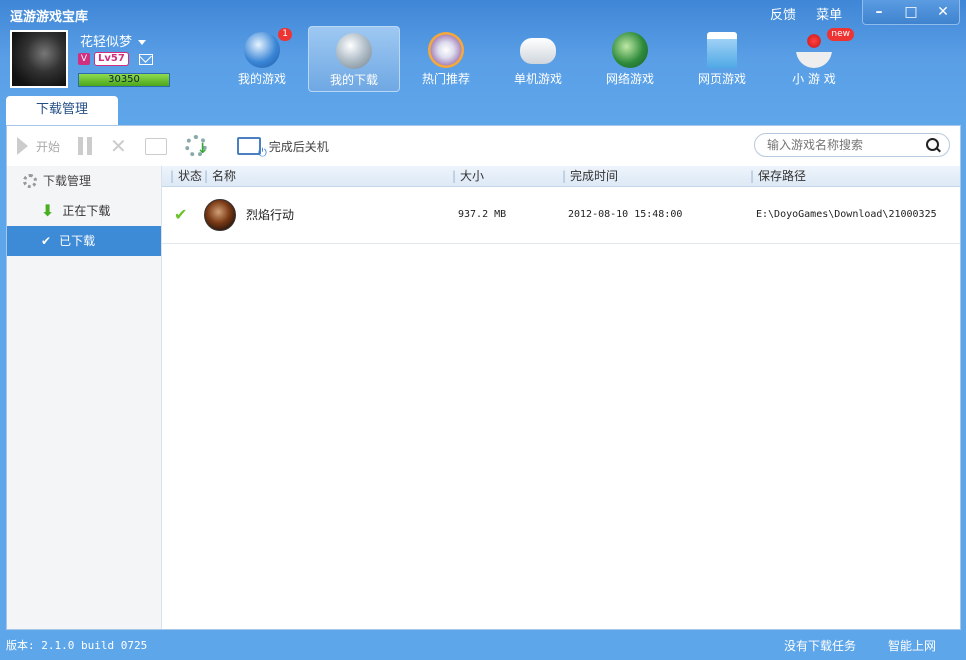 The image size is (966, 660). What do you see at coordinates (814, 50) in the screenshot?
I see `joystick-icon` at bounding box center [814, 50].